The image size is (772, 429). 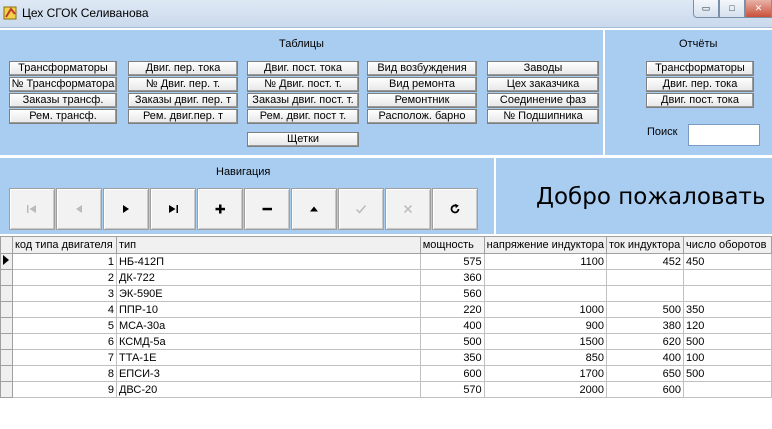 I want to click on table-row: 6 КСМД-5а 500 1500 620 500, so click(x=386, y=341).